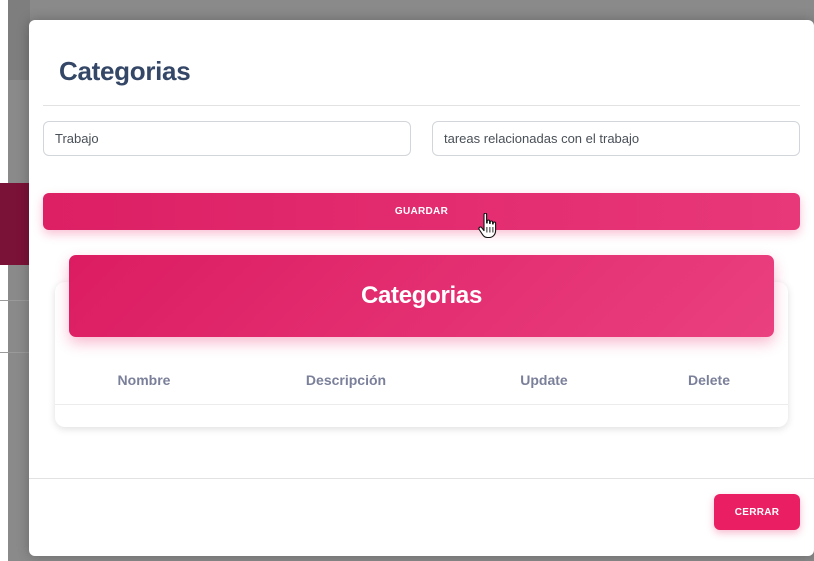 This screenshot has height=561, width=814. Describe the element at coordinates (544, 380) in the screenshot. I see `column-header-update: Update` at that location.